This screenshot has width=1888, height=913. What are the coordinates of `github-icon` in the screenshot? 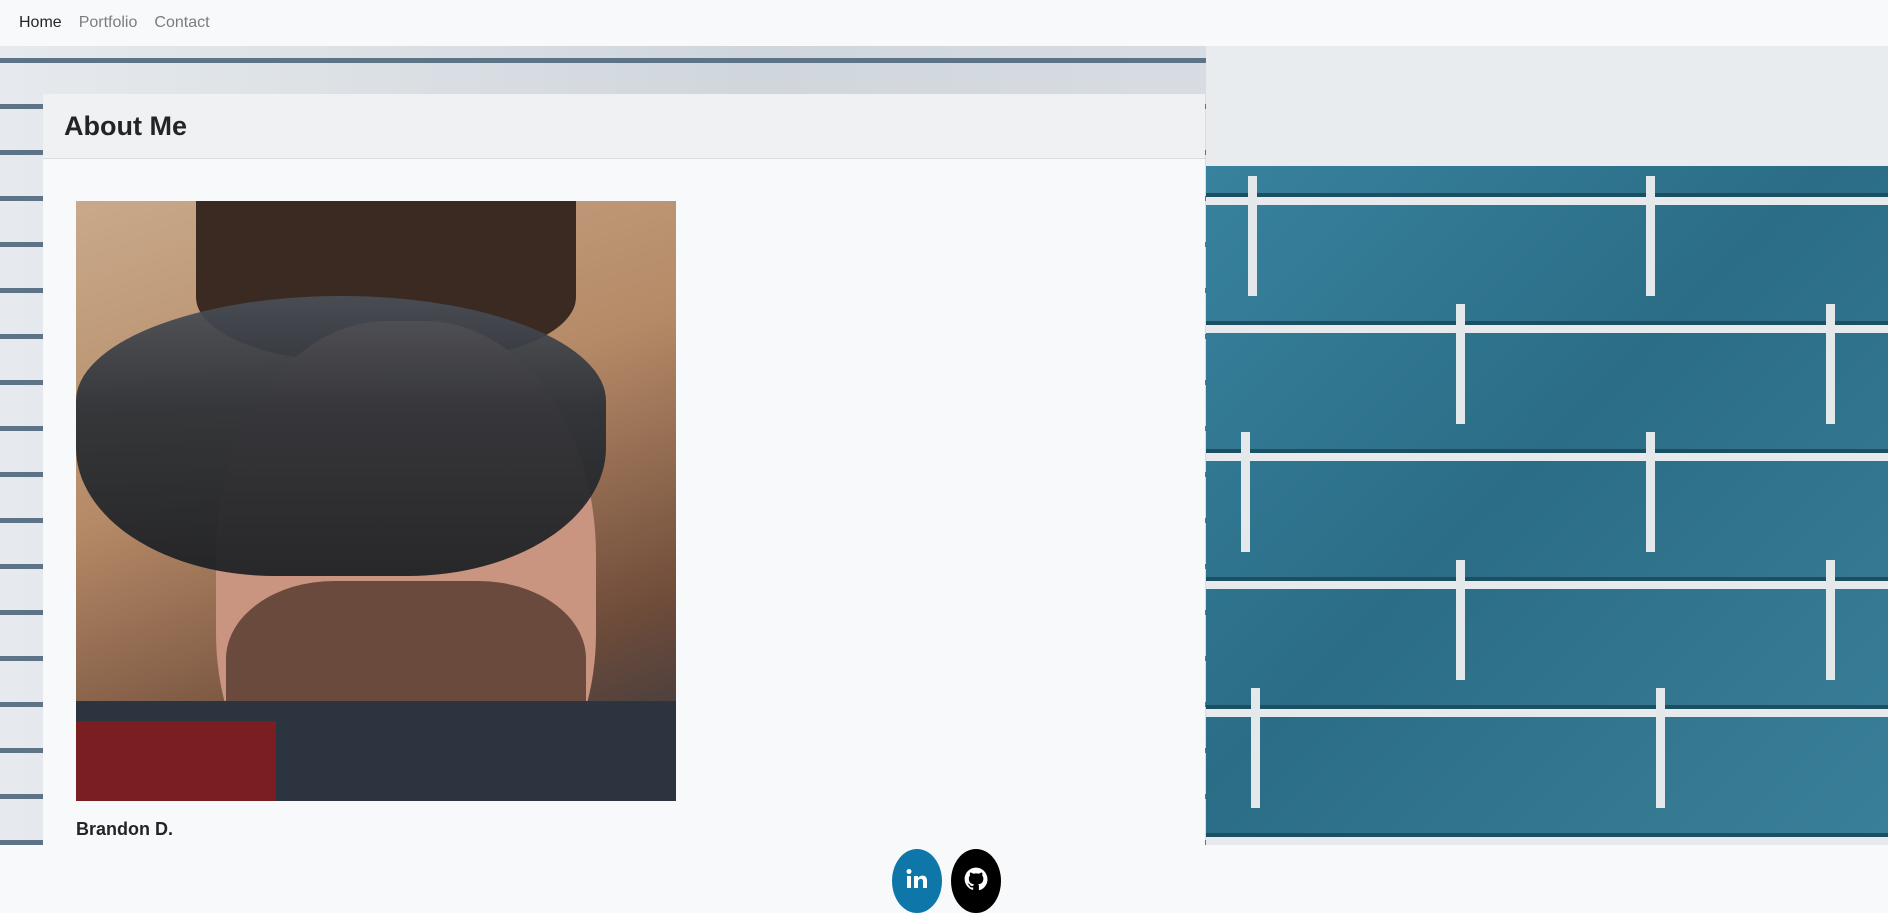 It's located at (976, 881).